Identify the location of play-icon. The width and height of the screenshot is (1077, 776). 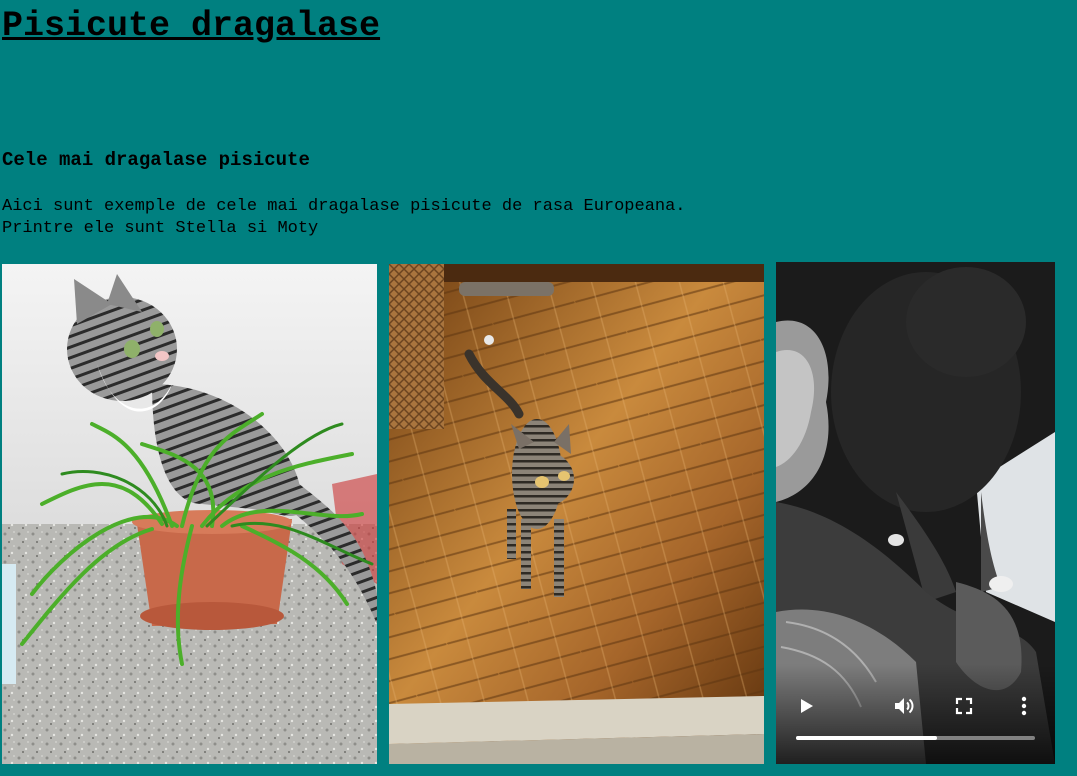
(807, 706).